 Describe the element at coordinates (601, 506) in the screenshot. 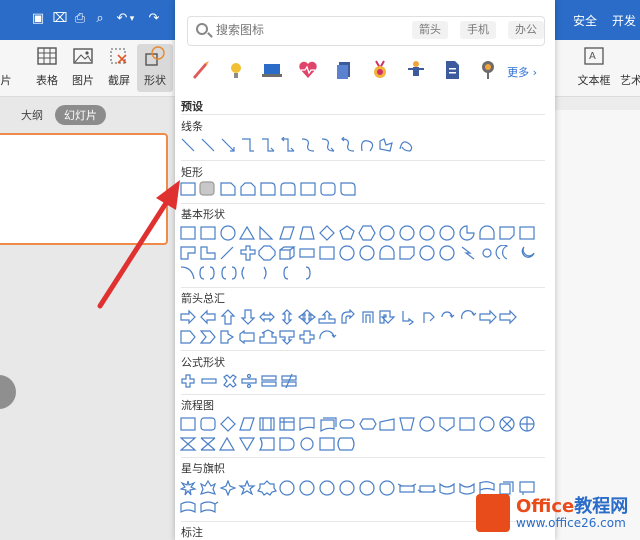

I see `watermark-brand-b: 教程网` at that location.